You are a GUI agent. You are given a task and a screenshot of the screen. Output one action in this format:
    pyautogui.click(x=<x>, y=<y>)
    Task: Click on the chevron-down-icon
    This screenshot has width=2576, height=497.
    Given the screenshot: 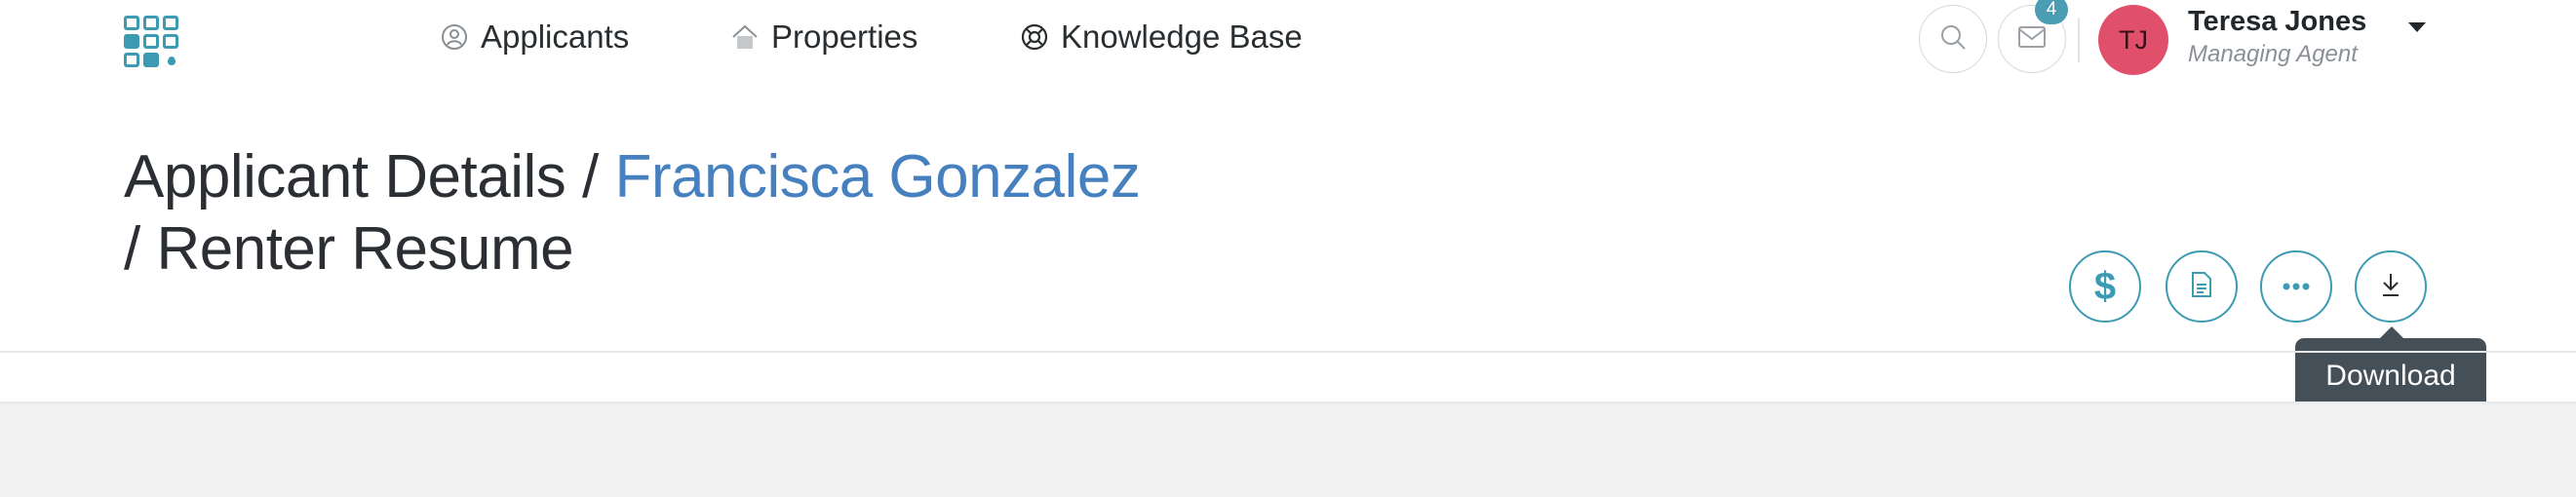 What is the action you would take?
    pyautogui.click(x=2417, y=27)
    